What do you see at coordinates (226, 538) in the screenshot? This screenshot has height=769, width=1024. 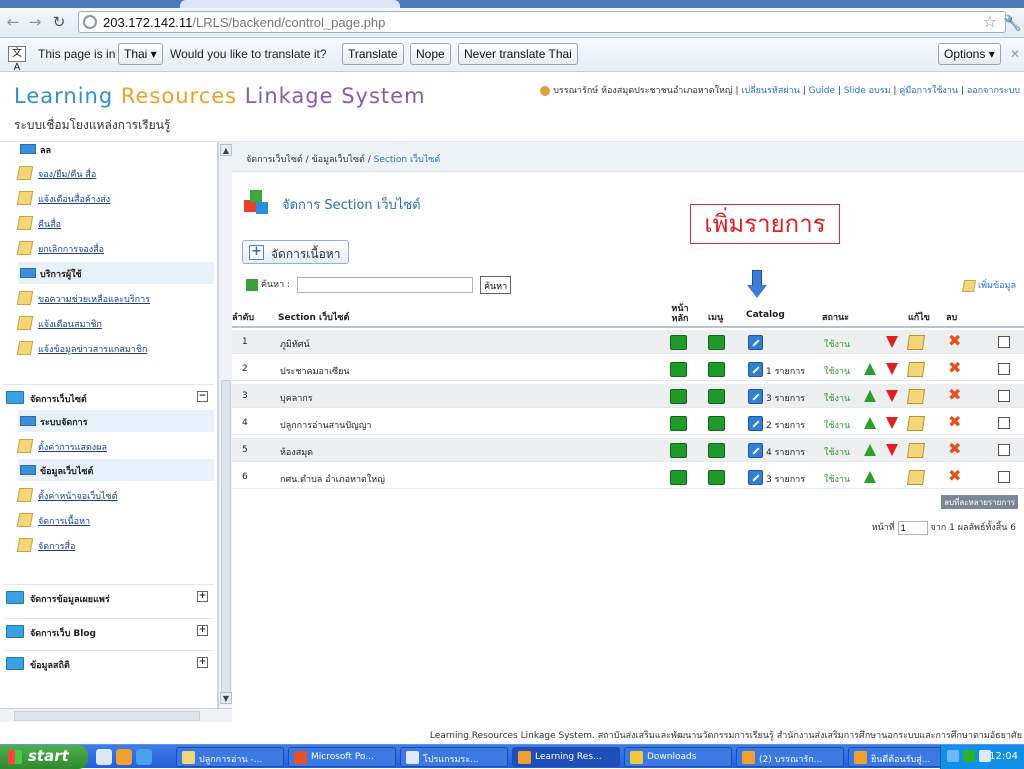 I see `scroll-thumb` at bounding box center [226, 538].